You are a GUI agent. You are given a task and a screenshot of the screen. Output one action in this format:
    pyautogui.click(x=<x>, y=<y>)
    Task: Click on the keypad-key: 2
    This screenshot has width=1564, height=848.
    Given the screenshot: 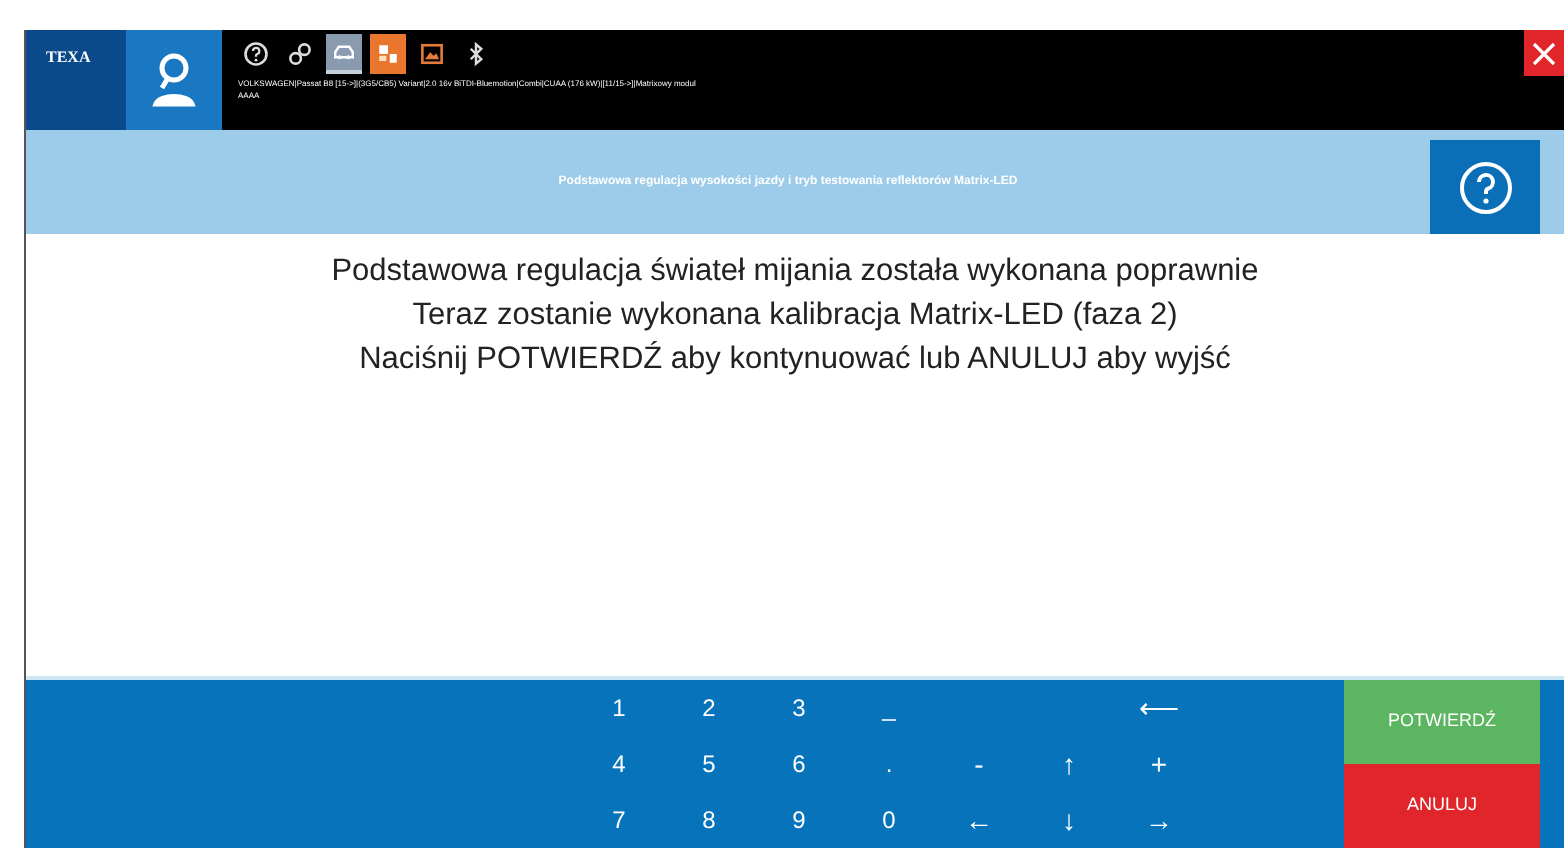 What is the action you would take?
    pyautogui.click(x=709, y=708)
    